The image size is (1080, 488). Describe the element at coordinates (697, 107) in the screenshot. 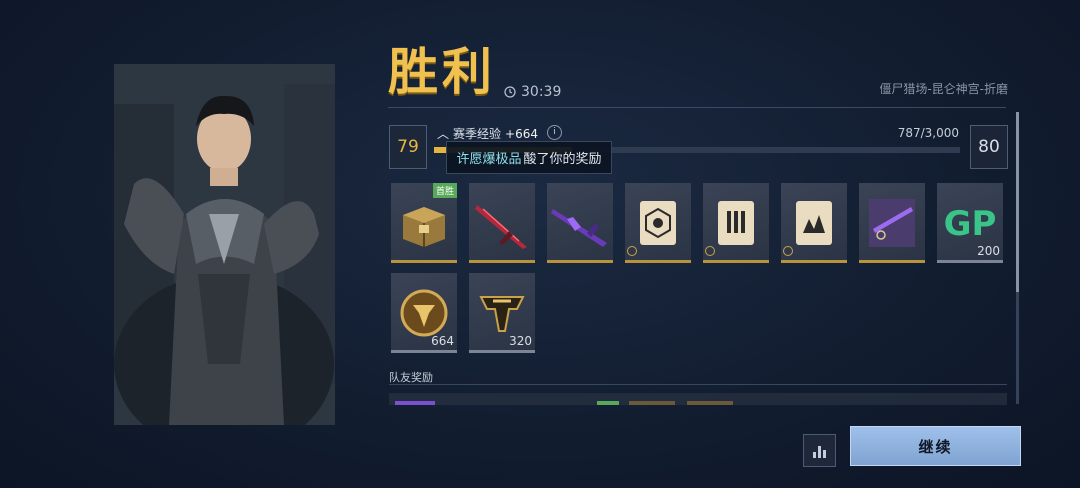

I see `header-divider` at that location.